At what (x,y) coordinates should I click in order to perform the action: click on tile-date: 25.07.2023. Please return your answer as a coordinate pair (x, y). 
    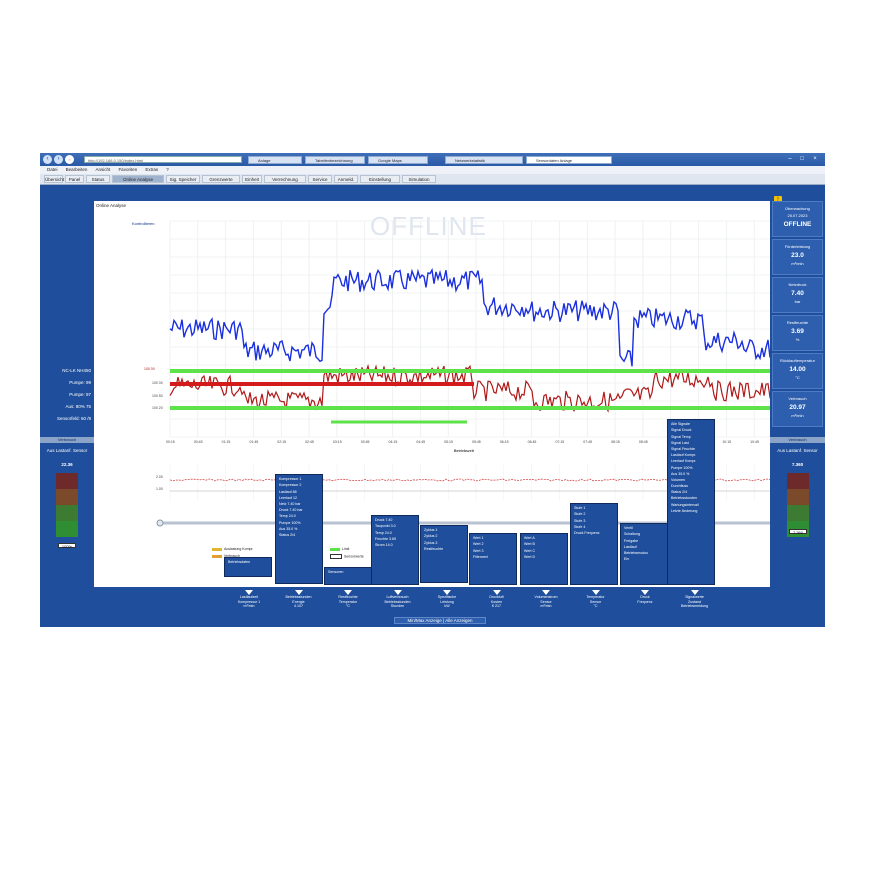
    Looking at the image, I should click on (797, 215).